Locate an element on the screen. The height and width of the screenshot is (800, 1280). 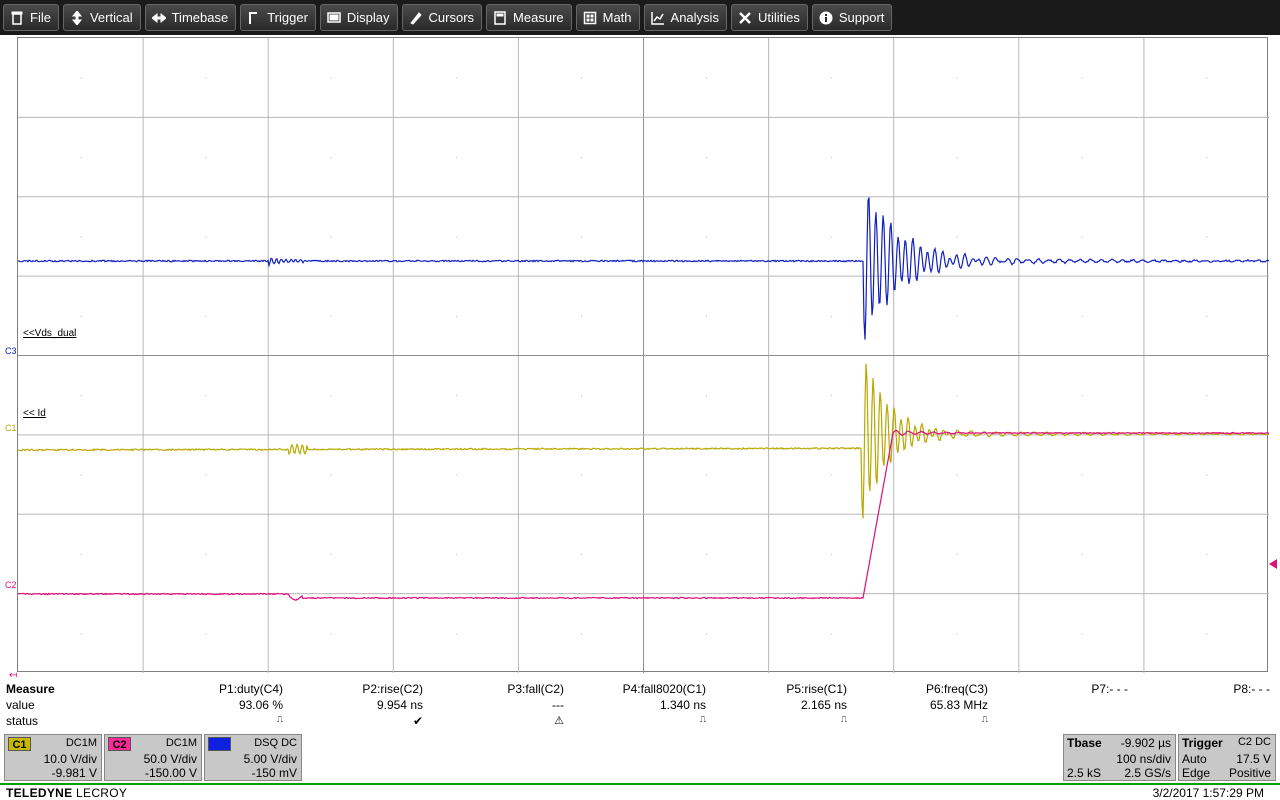
menu-timebase: Timebase is located at coordinates (191, 17).